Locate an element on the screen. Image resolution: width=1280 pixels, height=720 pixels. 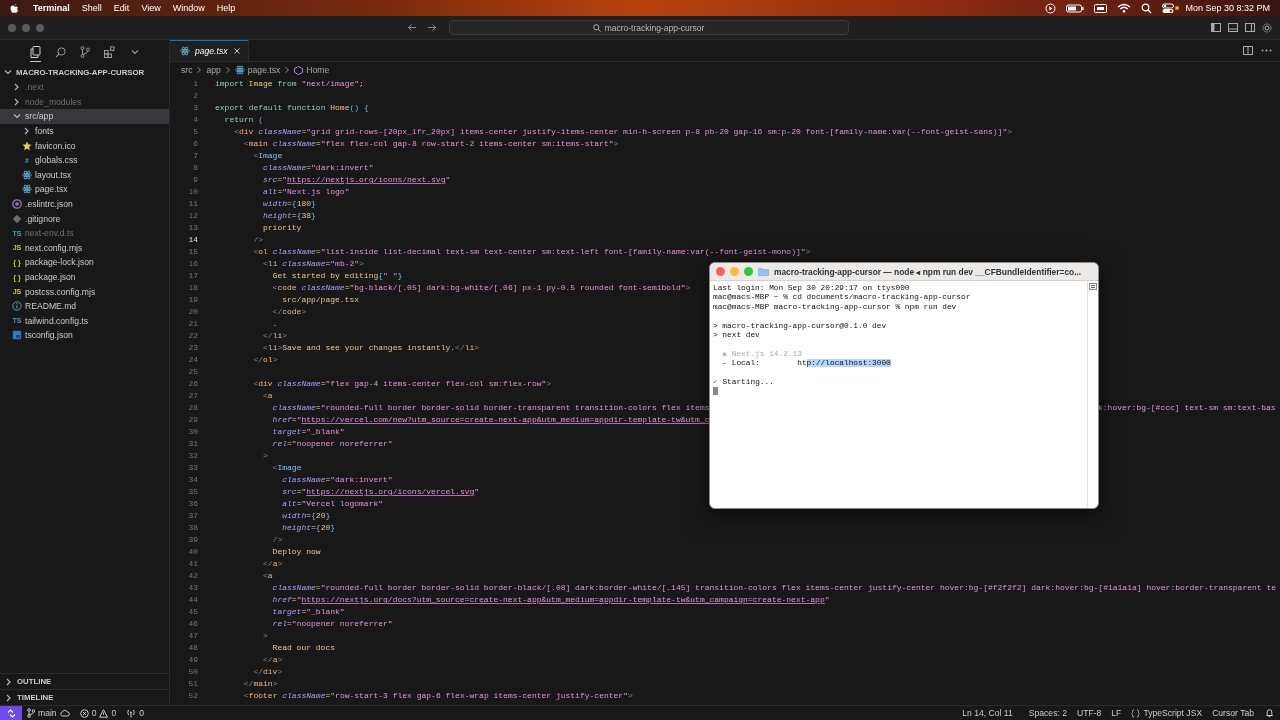
folder-item: src/app is located at coordinates (84, 116).